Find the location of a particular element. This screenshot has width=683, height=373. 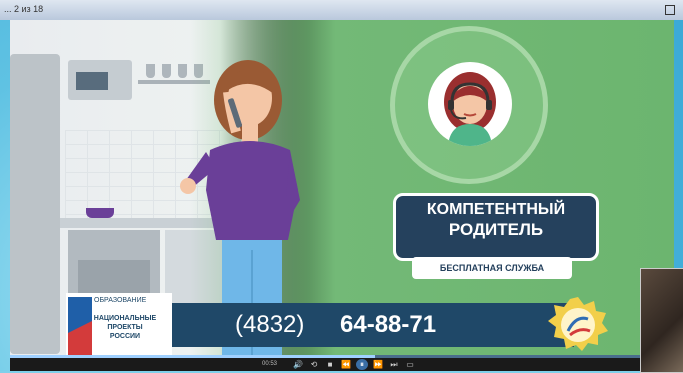

glass-illustration is located at coordinates (150, 71).